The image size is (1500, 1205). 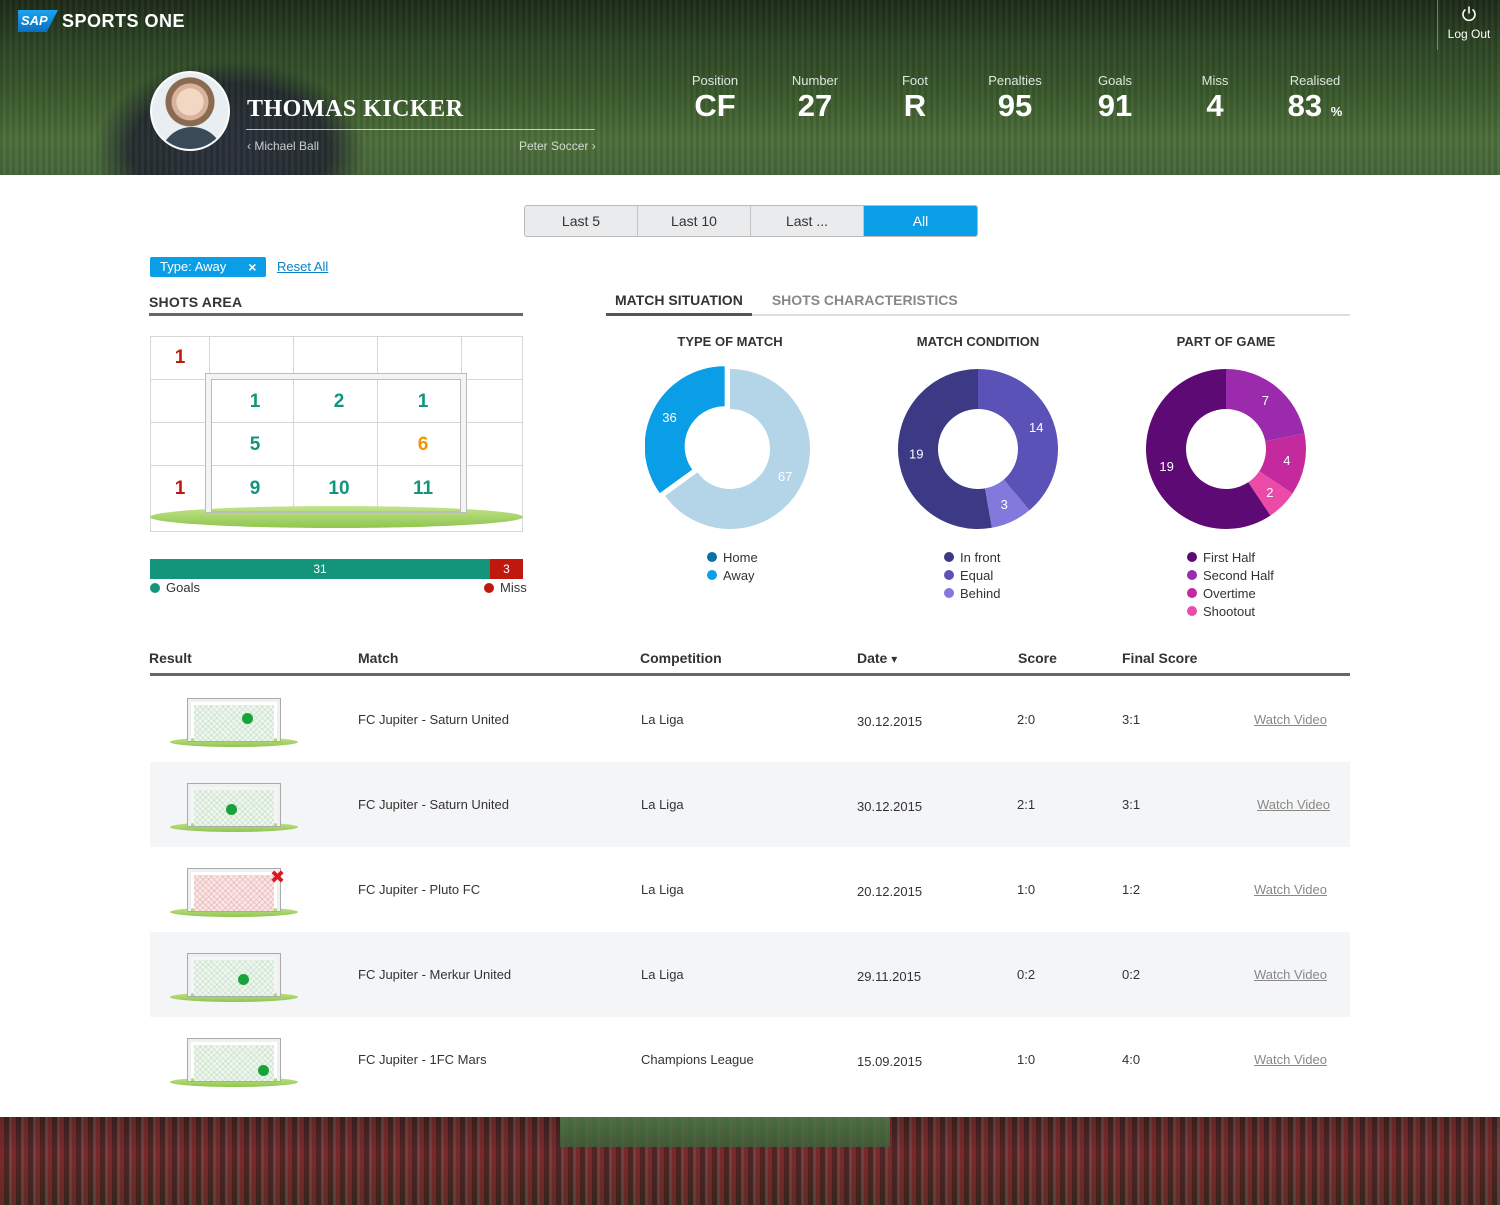 I want to click on final-score: 1:2, so click(x=1131, y=889).